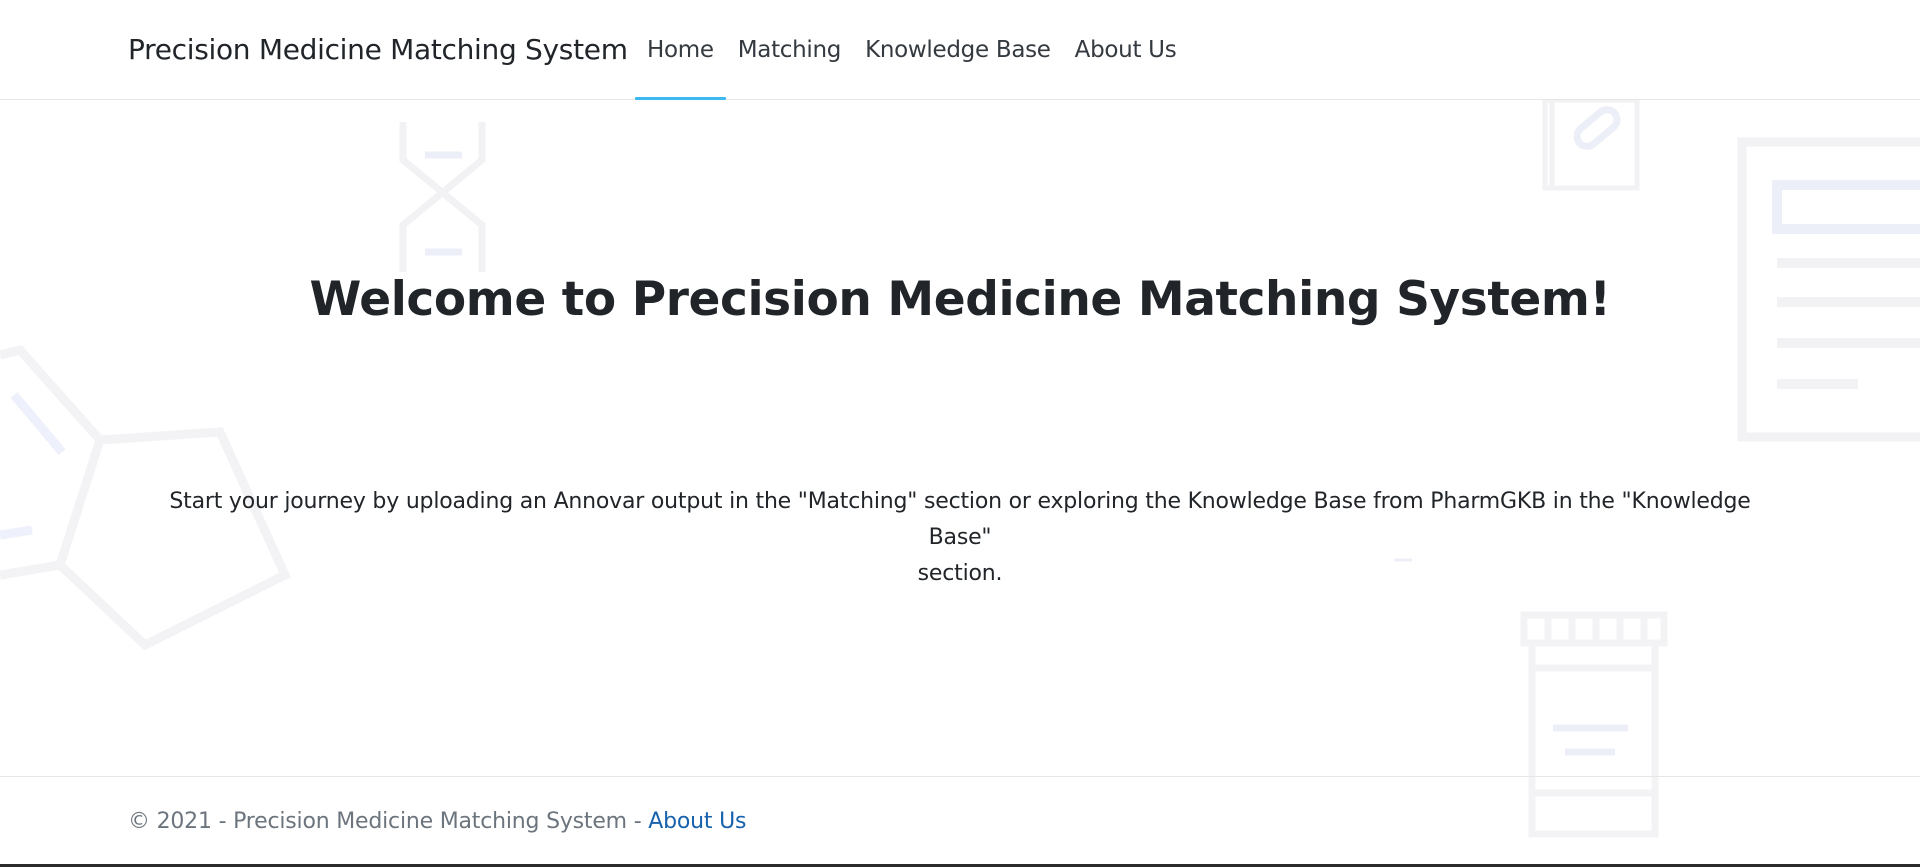  What do you see at coordinates (378, 50) in the screenshot?
I see `brand-link: Precision Medicine Matching System` at bounding box center [378, 50].